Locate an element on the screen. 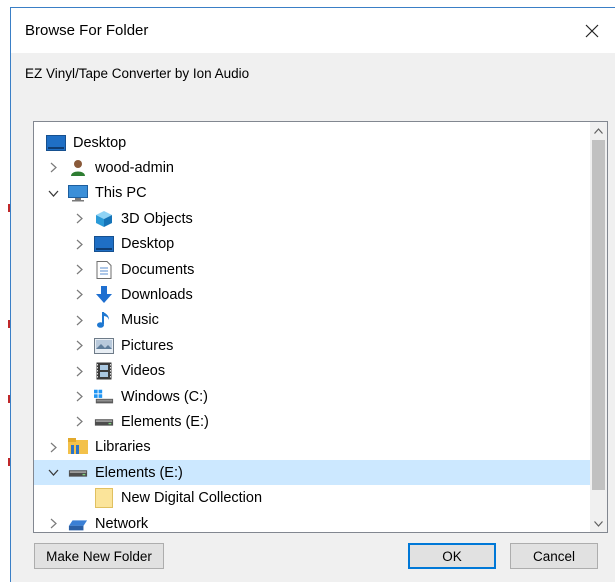 The width and height of the screenshot is (615, 582). documents-icon is located at coordinates (104, 269).